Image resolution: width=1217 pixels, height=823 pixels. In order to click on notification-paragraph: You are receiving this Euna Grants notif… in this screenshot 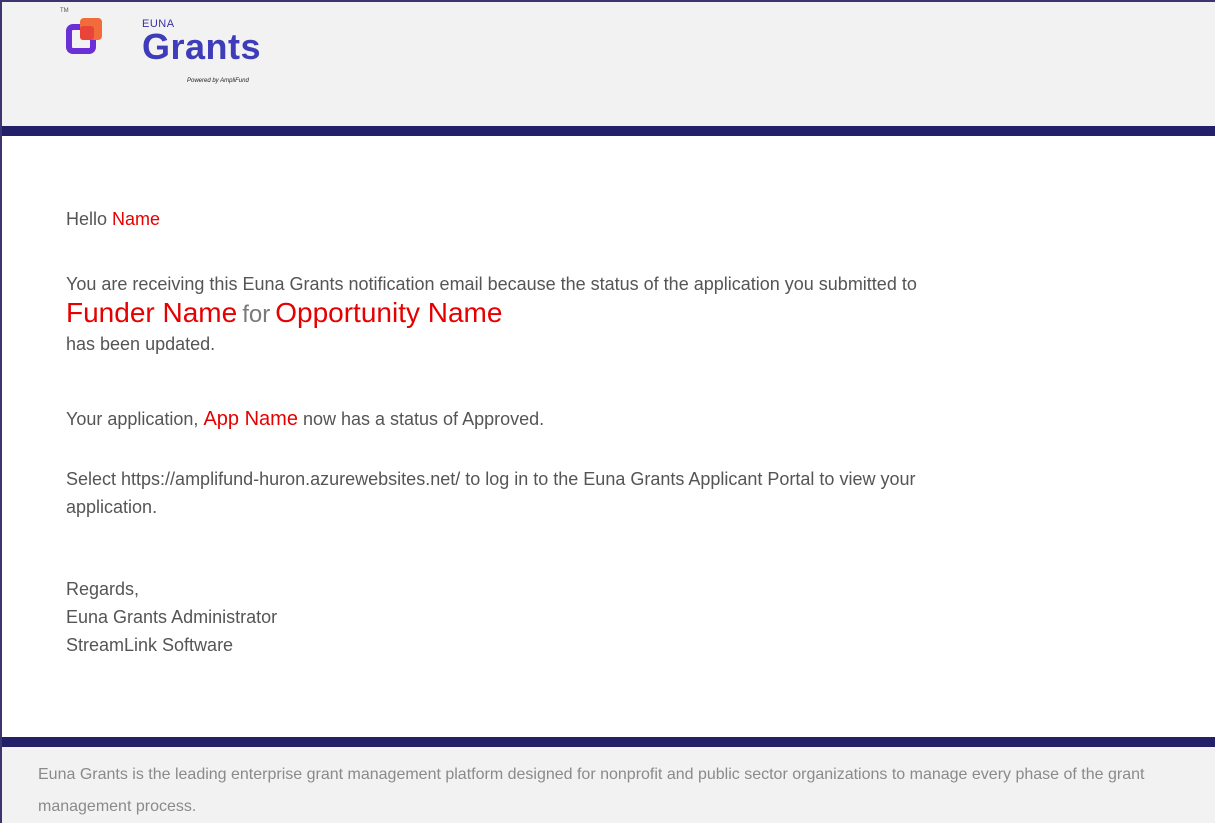, I will do `click(516, 314)`.